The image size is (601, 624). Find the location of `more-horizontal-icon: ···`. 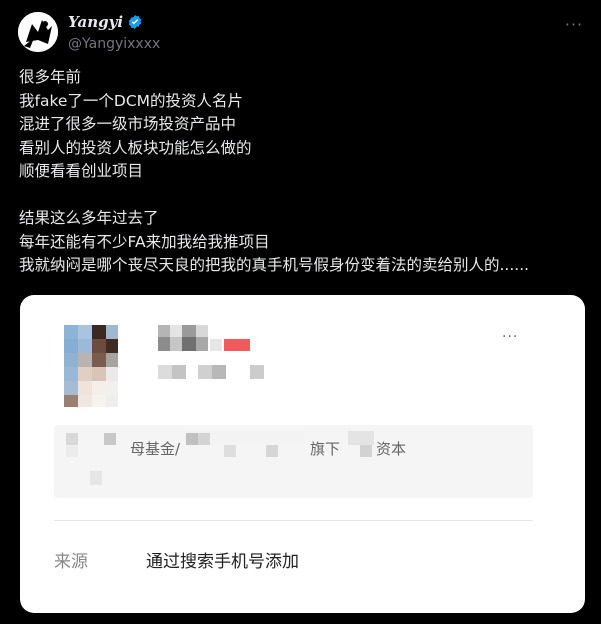

more-horizontal-icon: ··· is located at coordinates (574, 24).